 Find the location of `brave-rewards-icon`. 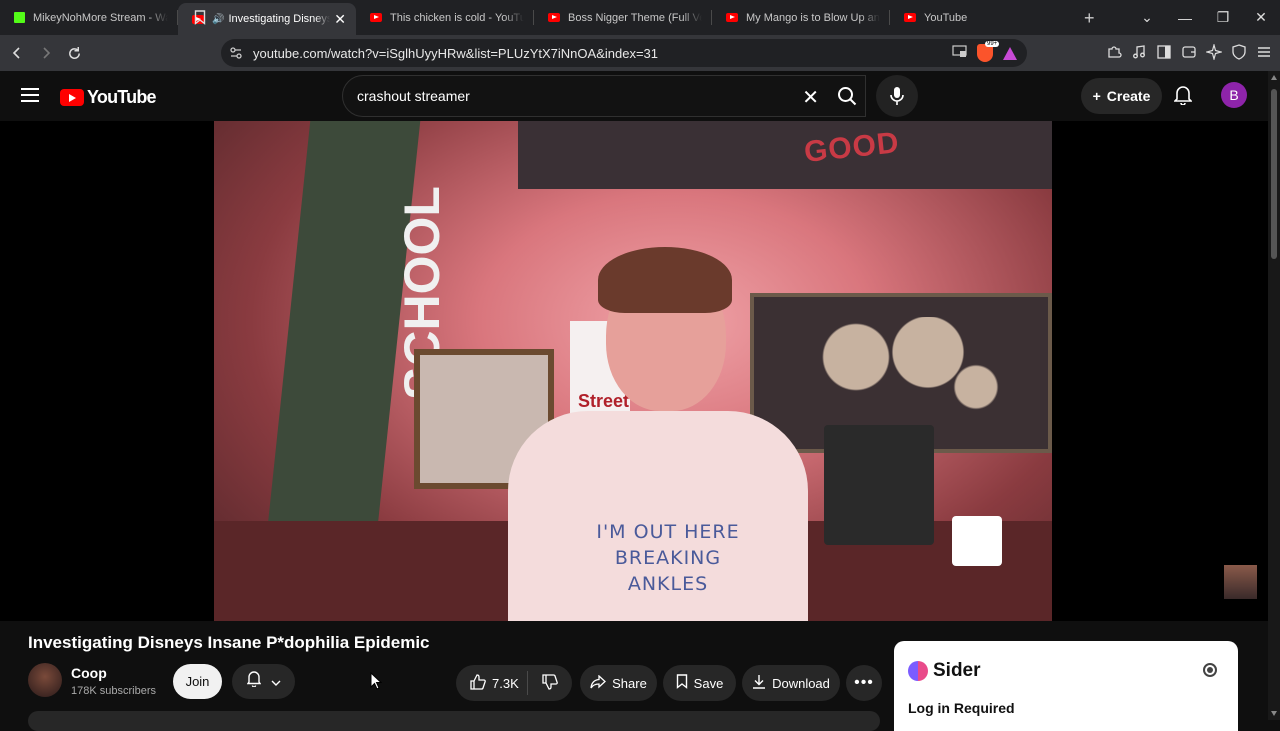

brave-rewards-icon is located at coordinates (1010, 53).